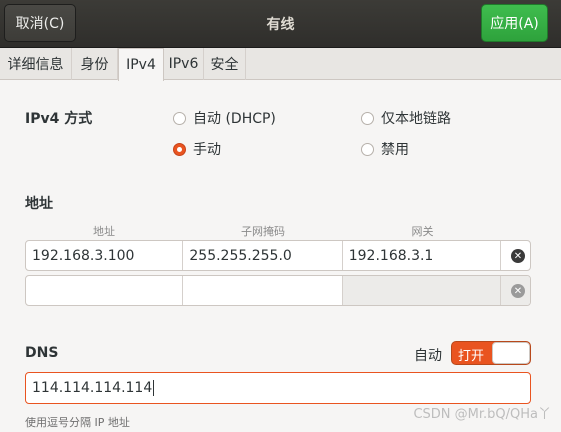 The height and width of the screenshot is (432, 561). Describe the element at coordinates (422, 231) in the screenshot. I see `column-header-gateway: 网关` at that location.